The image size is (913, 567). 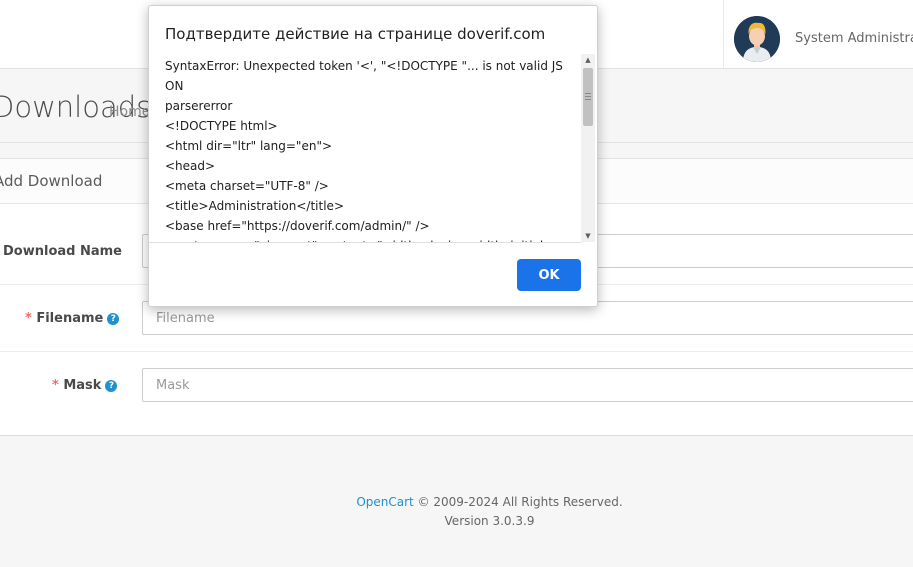 I want to click on scrollbar-thumb, so click(x=588, y=97).